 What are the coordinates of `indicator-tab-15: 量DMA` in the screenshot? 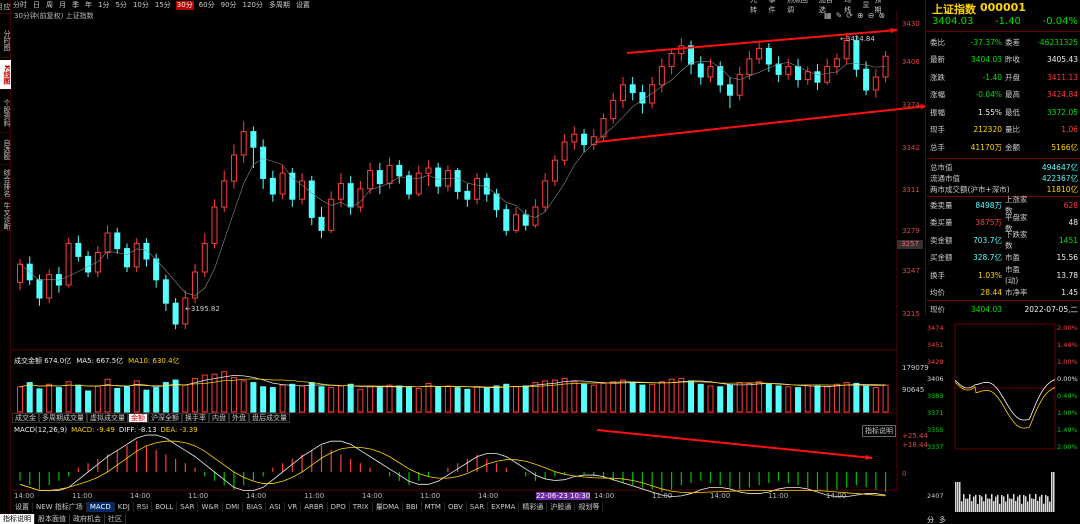 It's located at (388, 506).